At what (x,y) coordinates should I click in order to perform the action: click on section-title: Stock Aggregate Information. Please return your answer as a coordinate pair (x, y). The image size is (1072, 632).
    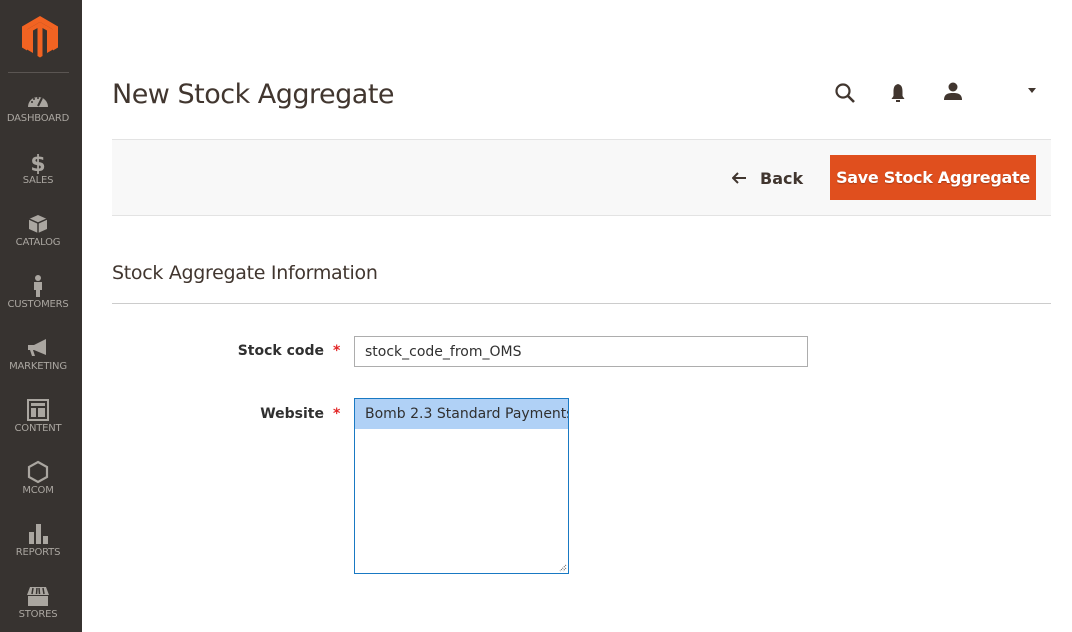
    Looking at the image, I should click on (245, 273).